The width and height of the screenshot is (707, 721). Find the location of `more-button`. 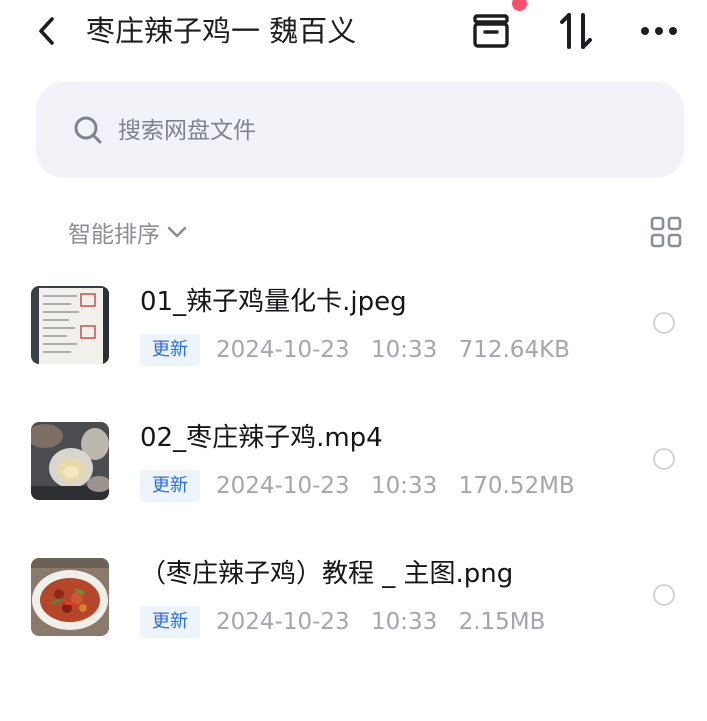

more-button is located at coordinates (659, 31).